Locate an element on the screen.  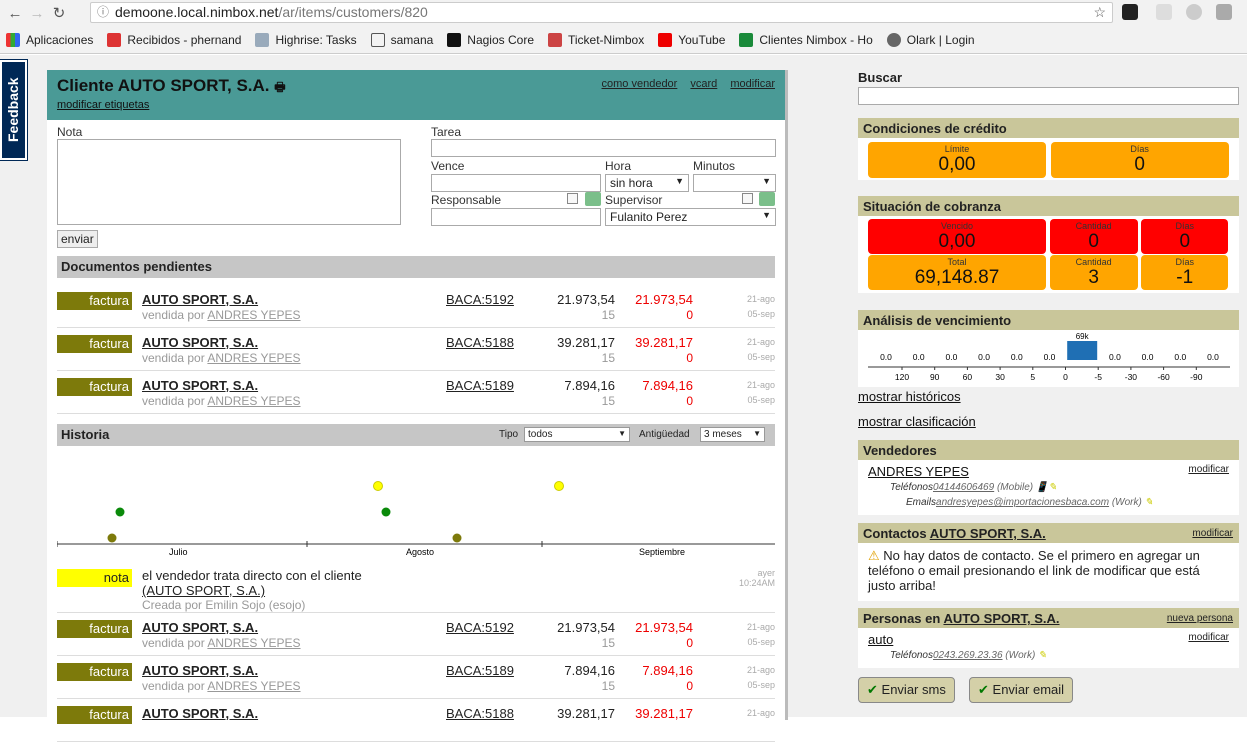
bookmark-olark: Olark | Login is located at coordinates (930, 39).